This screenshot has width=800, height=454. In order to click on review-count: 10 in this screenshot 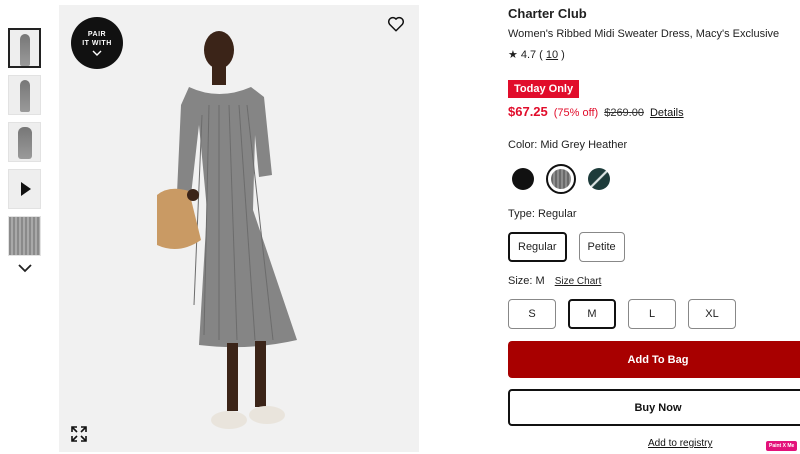, I will do `click(552, 55)`.